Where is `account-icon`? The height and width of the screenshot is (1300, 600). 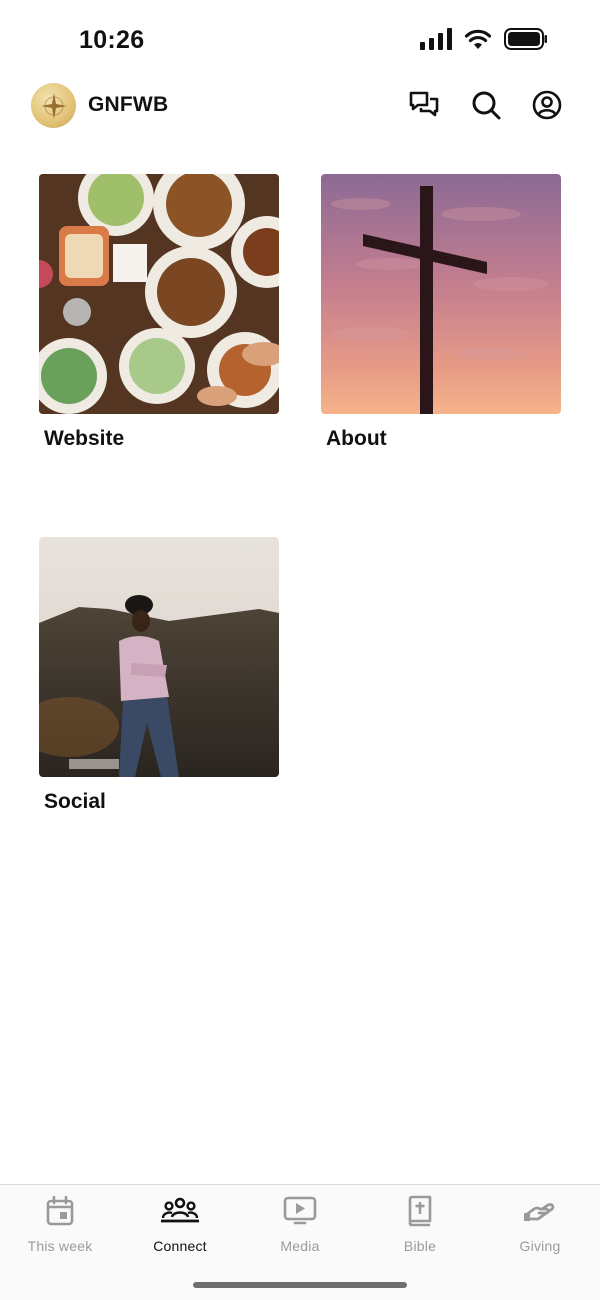
account-icon is located at coordinates (547, 105).